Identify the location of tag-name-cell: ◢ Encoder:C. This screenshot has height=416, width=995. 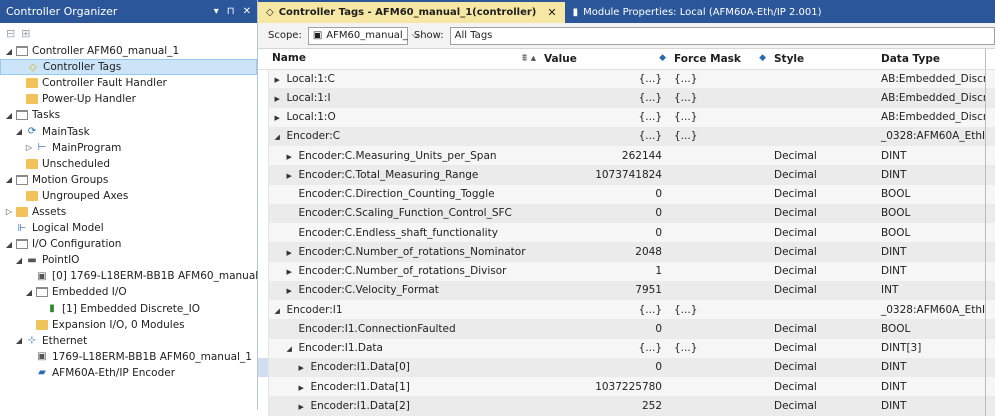
(404, 136).